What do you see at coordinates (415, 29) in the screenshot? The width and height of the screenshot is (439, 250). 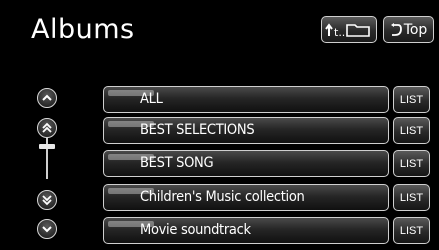 I see `top-button-label: Top` at bounding box center [415, 29].